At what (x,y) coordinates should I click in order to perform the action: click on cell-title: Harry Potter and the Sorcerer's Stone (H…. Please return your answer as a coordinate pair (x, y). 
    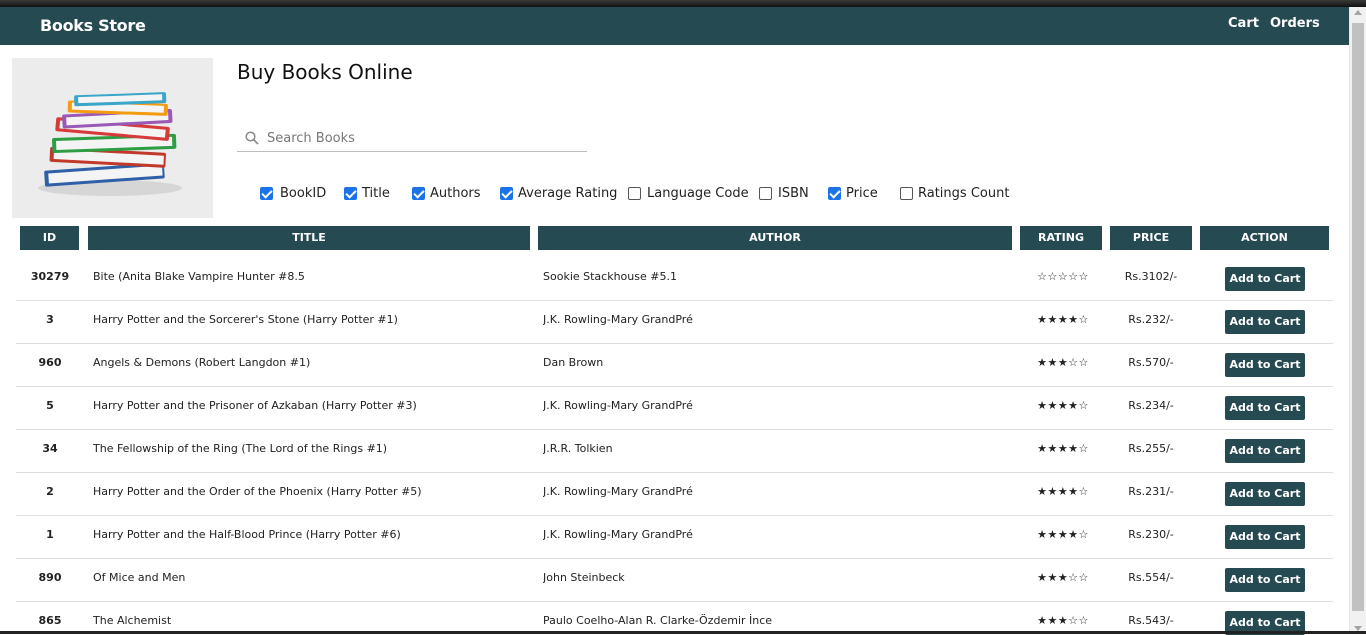
    Looking at the image, I should click on (245, 319).